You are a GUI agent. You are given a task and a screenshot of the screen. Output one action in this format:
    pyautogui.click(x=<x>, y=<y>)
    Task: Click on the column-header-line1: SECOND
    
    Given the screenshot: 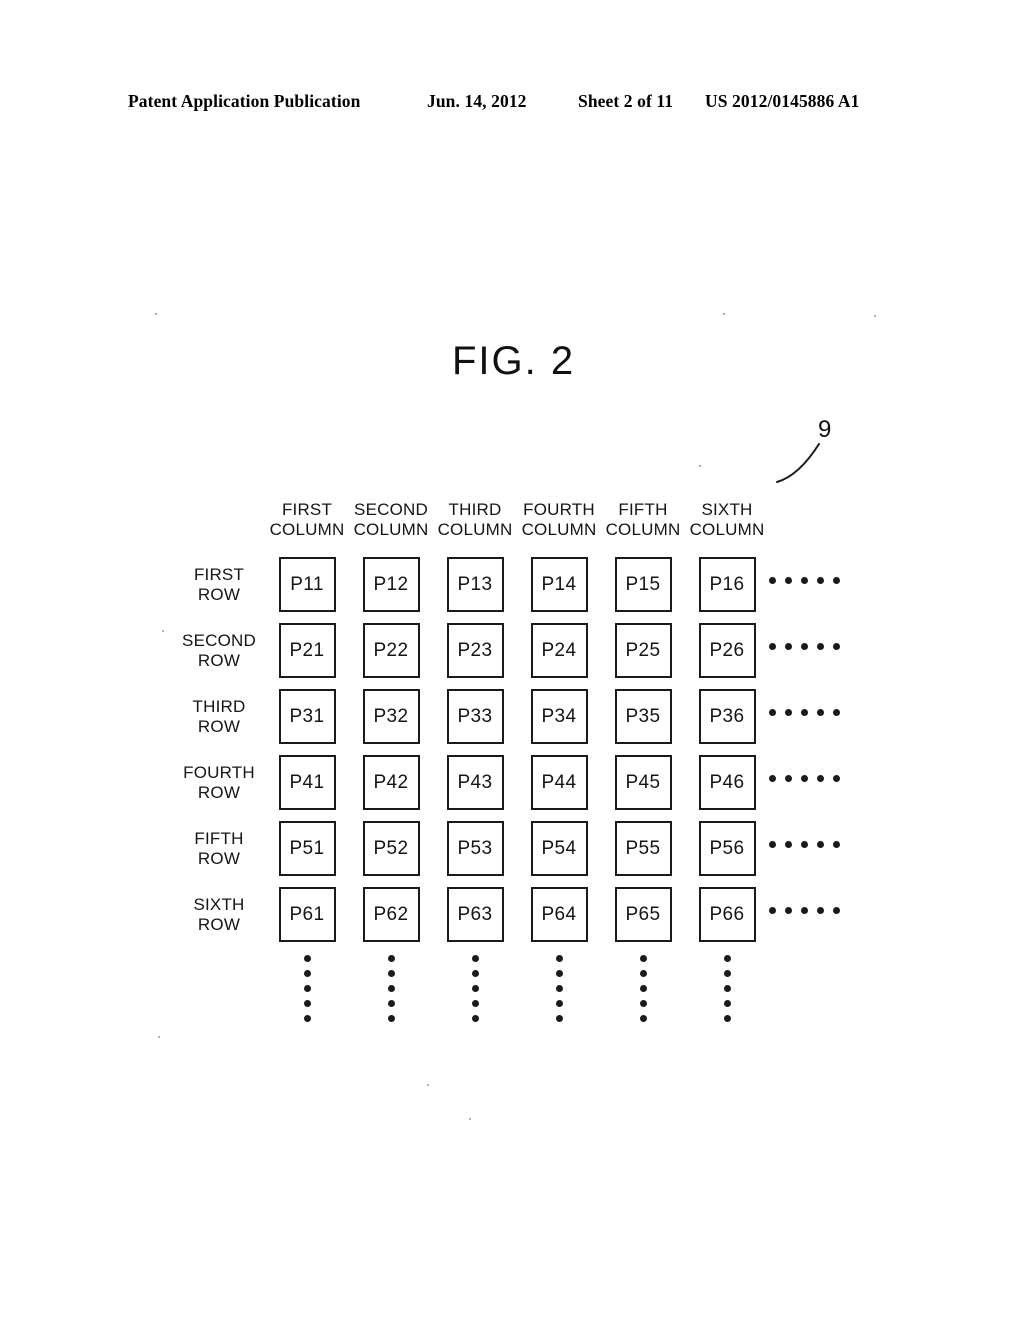 What is the action you would take?
    pyautogui.click(x=391, y=509)
    